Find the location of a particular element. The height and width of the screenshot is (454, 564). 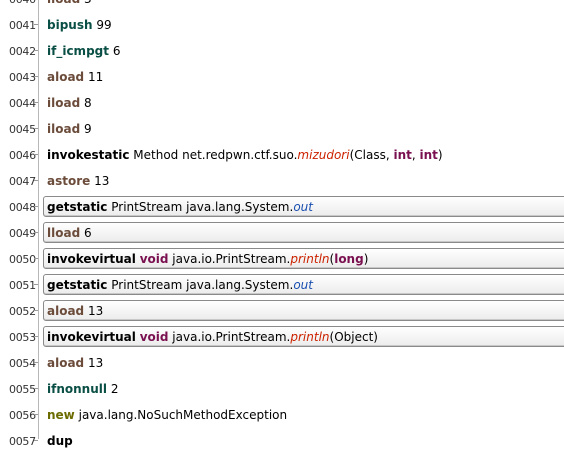

operand: 11 is located at coordinates (95, 77).